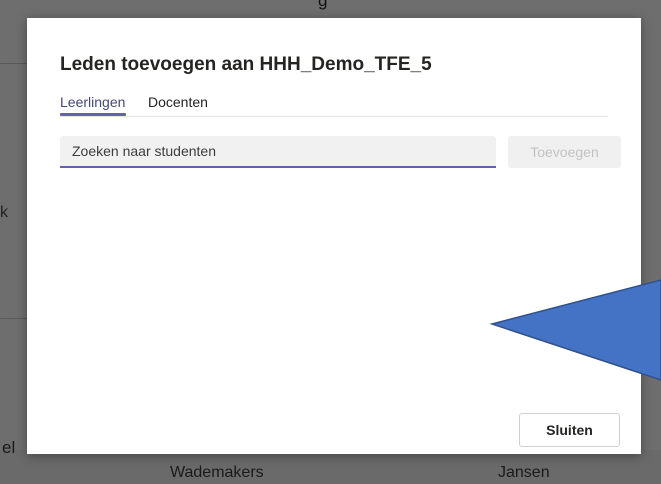 The height and width of the screenshot is (484, 661). What do you see at coordinates (9, 447) in the screenshot?
I see `background-text-fragment: el` at bounding box center [9, 447].